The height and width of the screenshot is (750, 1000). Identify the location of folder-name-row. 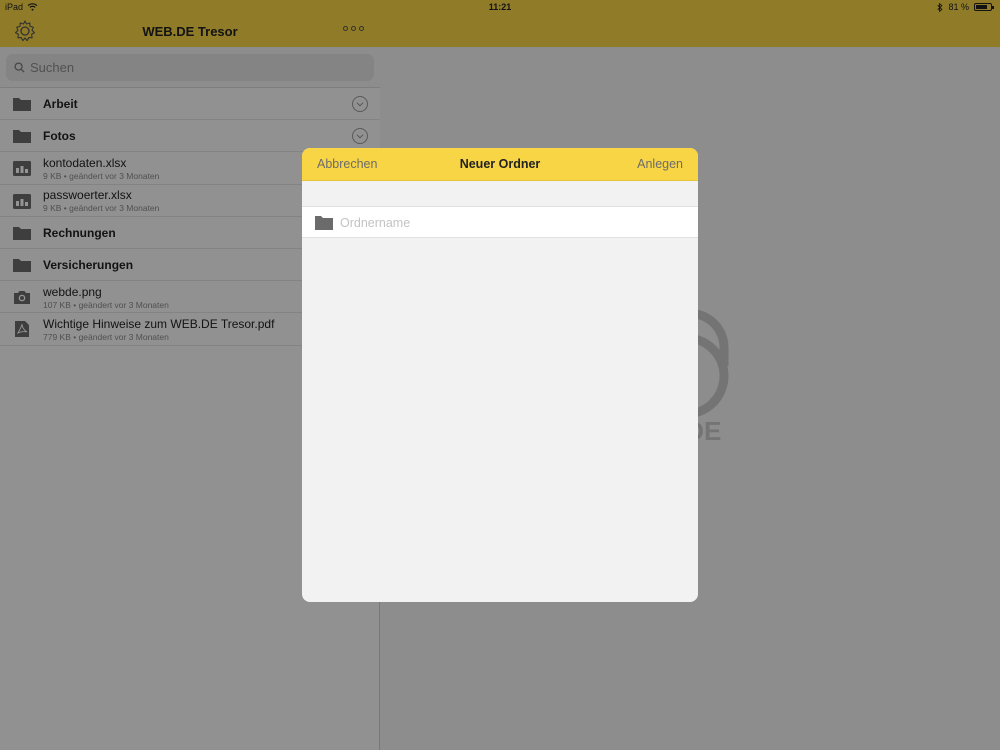
(500, 222).